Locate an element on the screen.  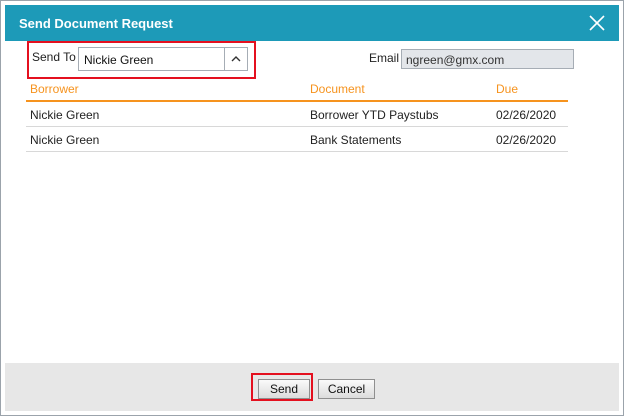
document-cell: Bank Statements is located at coordinates (356, 140).